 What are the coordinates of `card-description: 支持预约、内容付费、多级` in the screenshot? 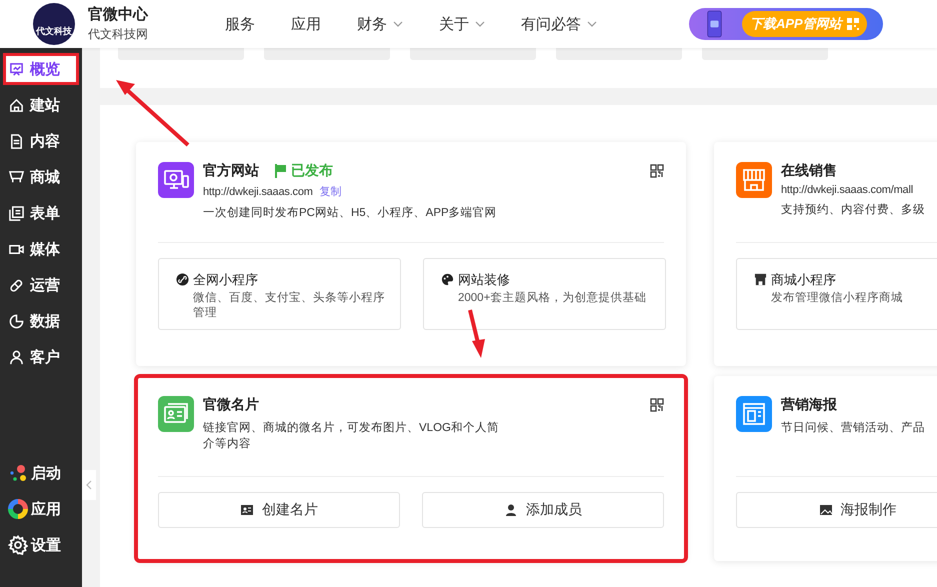 It's located at (853, 210).